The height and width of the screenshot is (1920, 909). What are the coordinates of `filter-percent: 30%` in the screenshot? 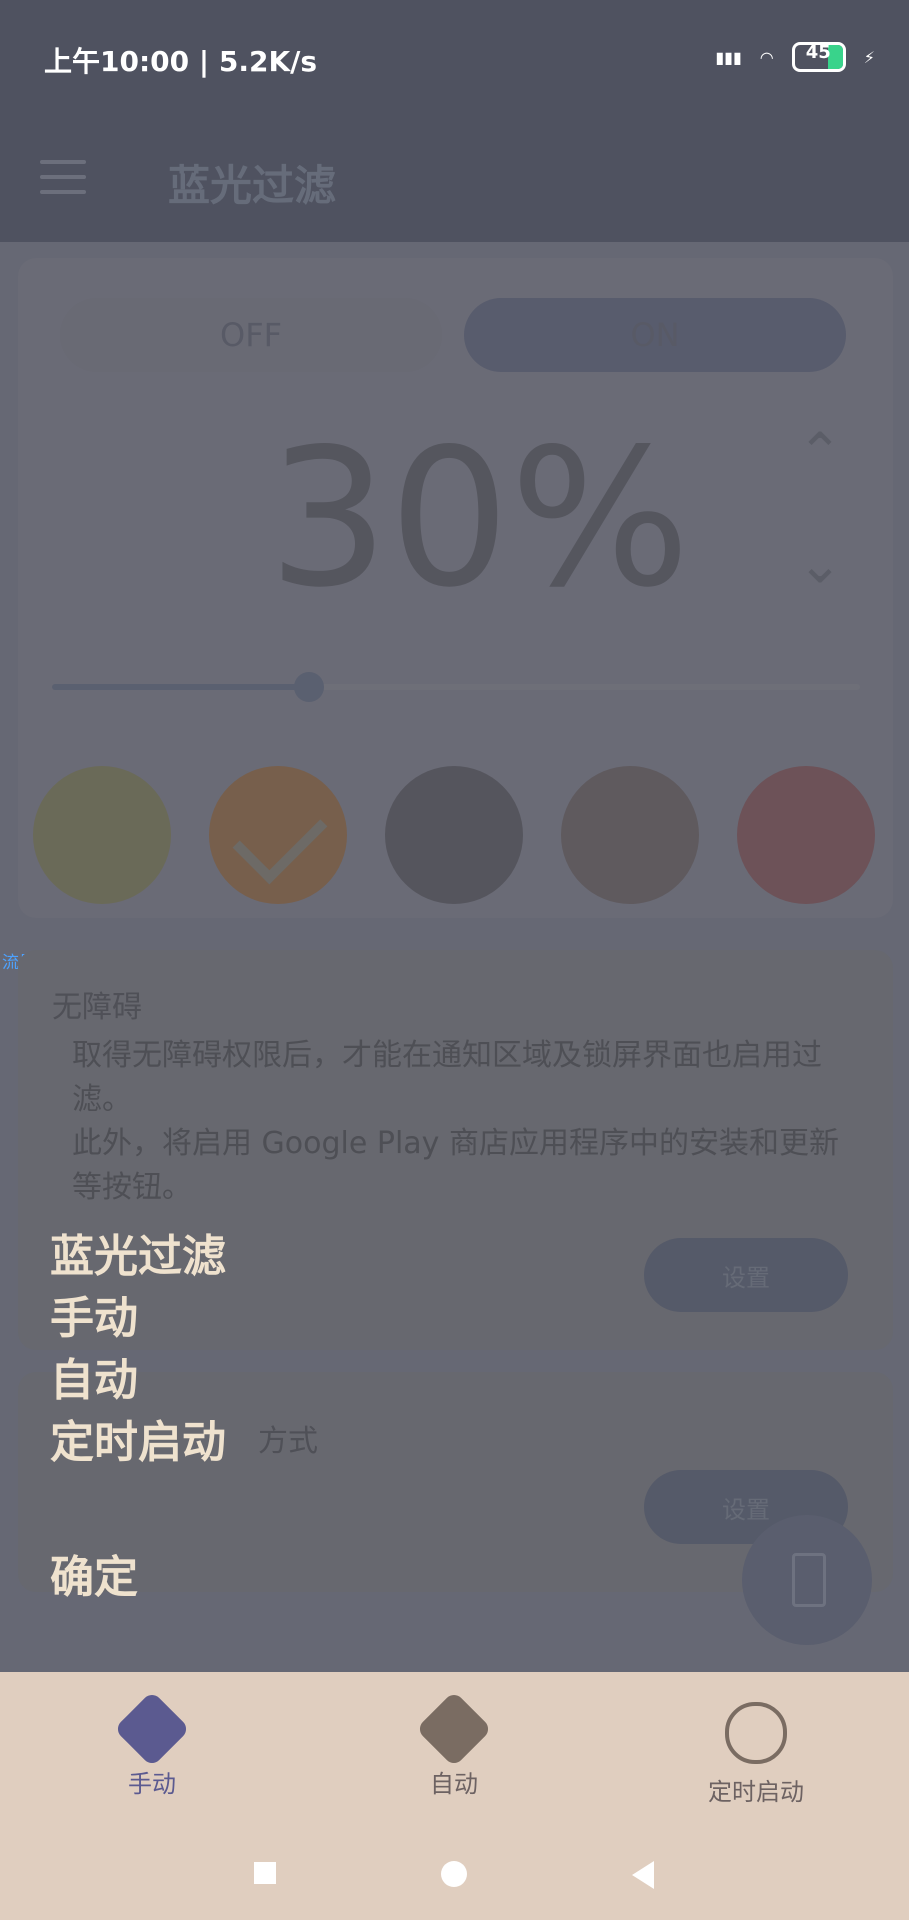 It's located at (479, 518).